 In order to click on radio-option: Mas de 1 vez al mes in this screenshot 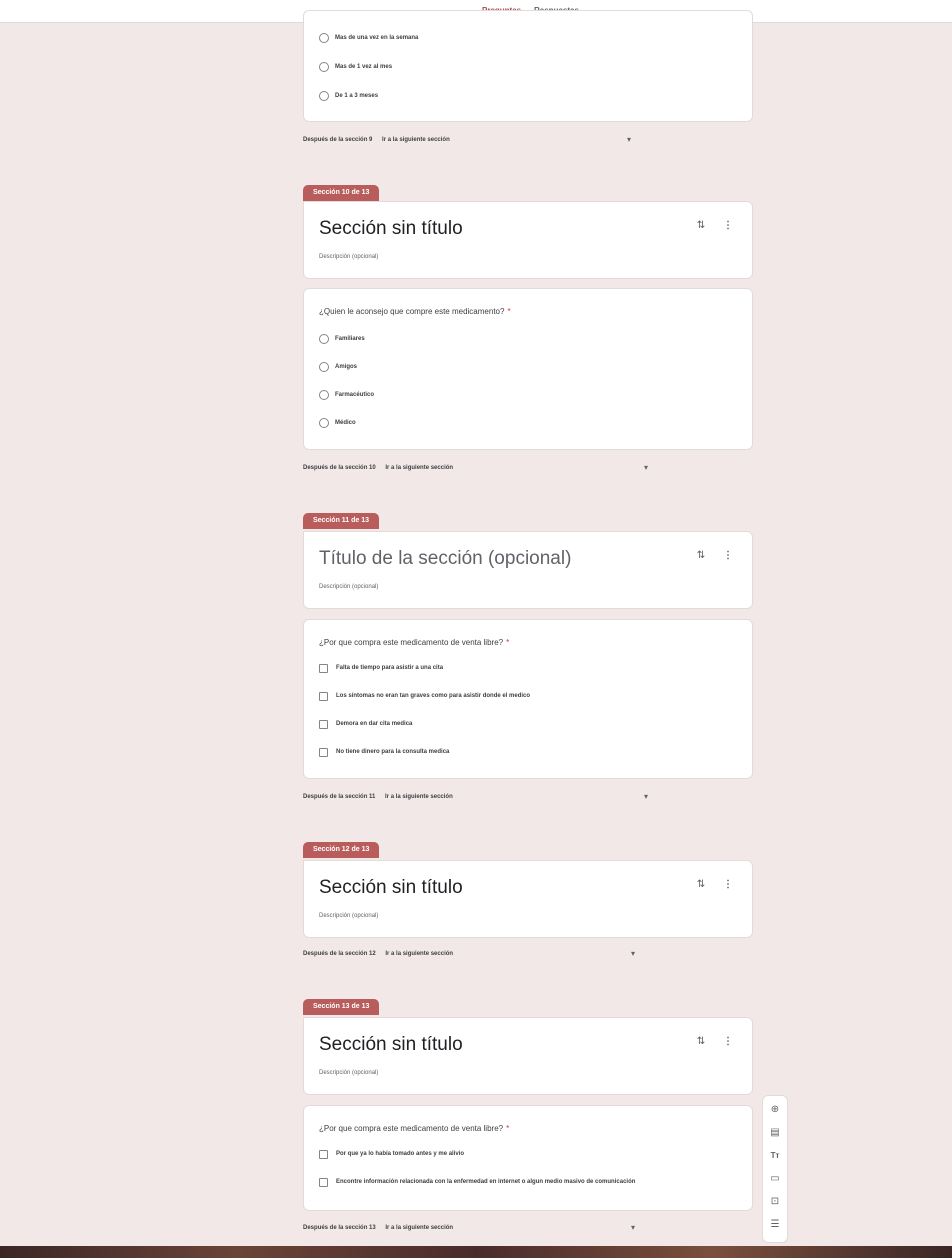, I will do `click(355, 67)`.